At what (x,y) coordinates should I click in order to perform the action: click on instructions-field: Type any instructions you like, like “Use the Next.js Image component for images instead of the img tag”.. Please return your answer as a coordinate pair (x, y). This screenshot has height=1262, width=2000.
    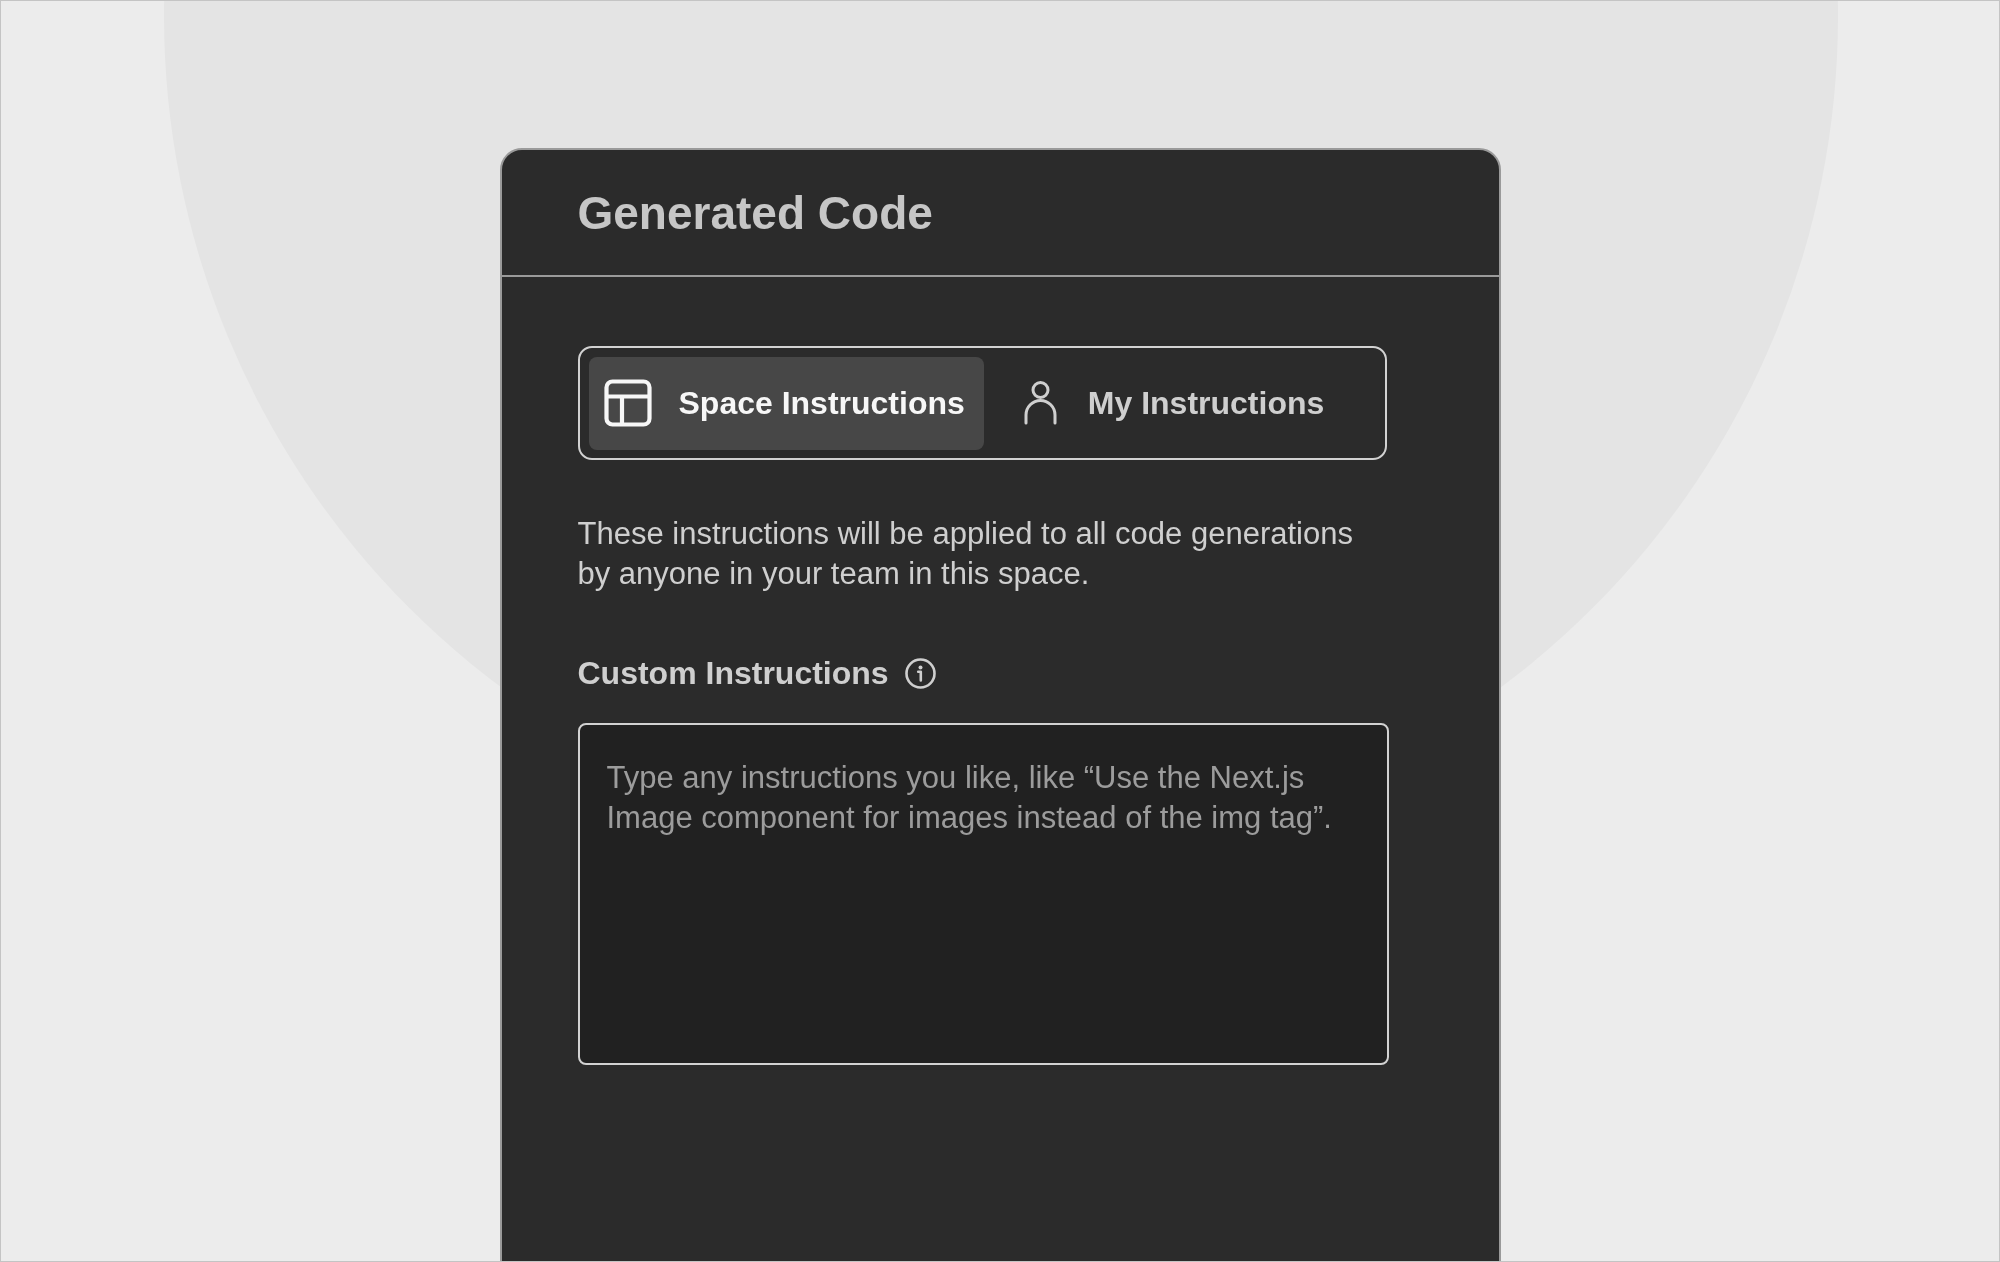
    Looking at the image, I should click on (983, 894).